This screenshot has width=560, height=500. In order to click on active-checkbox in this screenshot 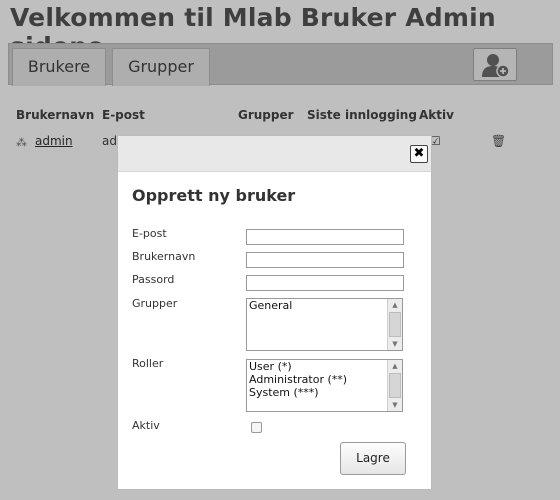, I will do `click(256, 427)`.